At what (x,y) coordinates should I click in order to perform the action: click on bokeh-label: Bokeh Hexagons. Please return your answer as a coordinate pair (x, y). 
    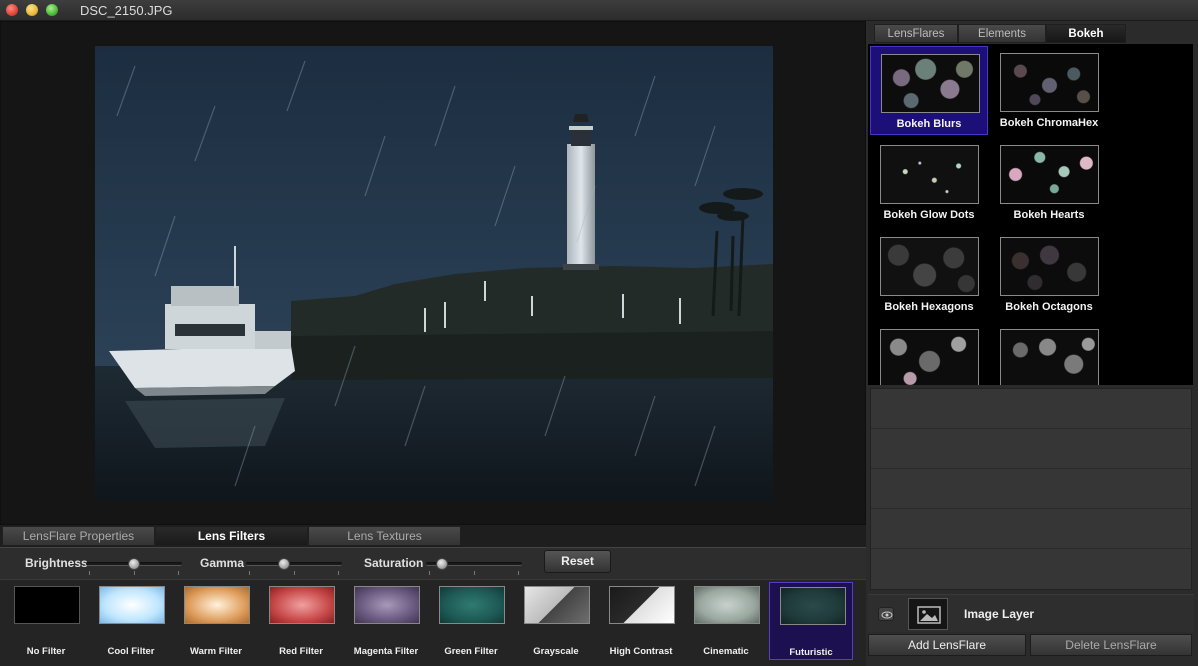
    Looking at the image, I should click on (929, 307).